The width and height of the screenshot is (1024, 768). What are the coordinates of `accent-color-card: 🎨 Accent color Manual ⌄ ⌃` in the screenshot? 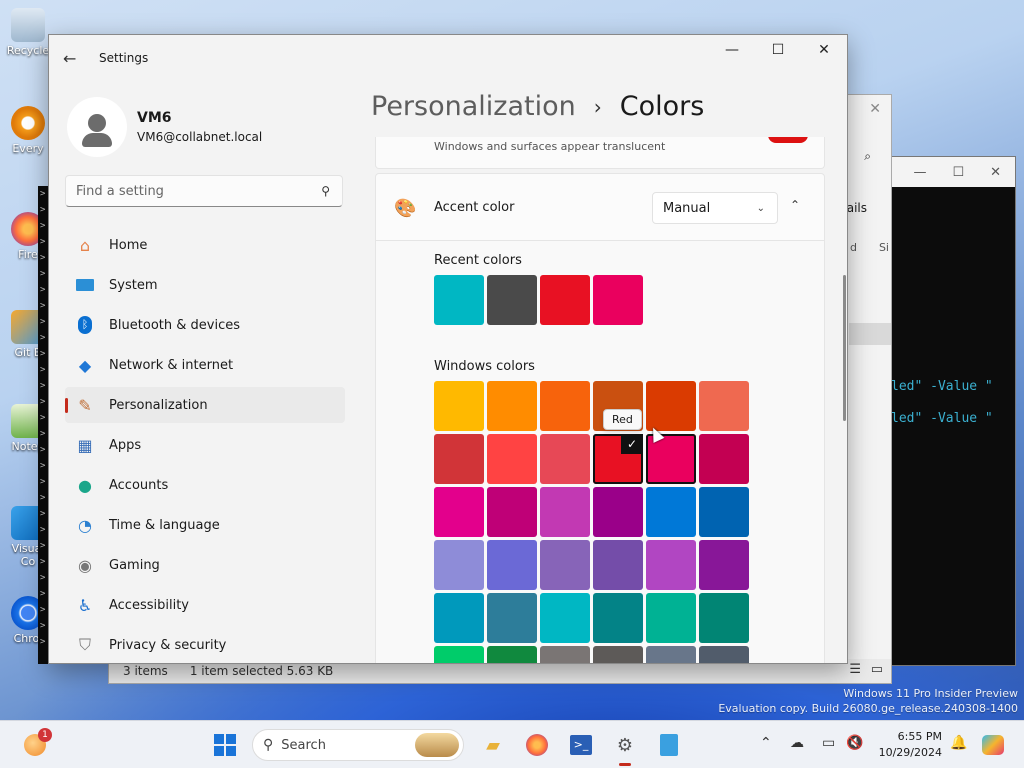 It's located at (600, 207).